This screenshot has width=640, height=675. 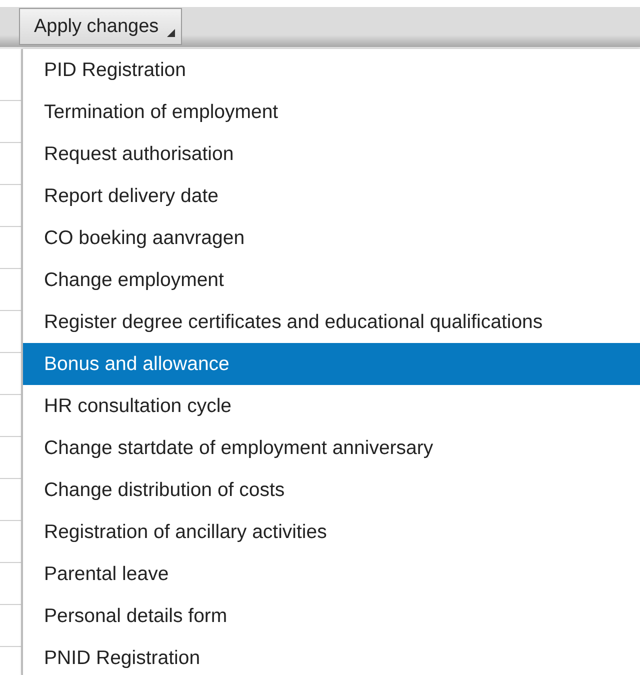 I want to click on menu-item: PNID Registration, so click(x=331, y=656).